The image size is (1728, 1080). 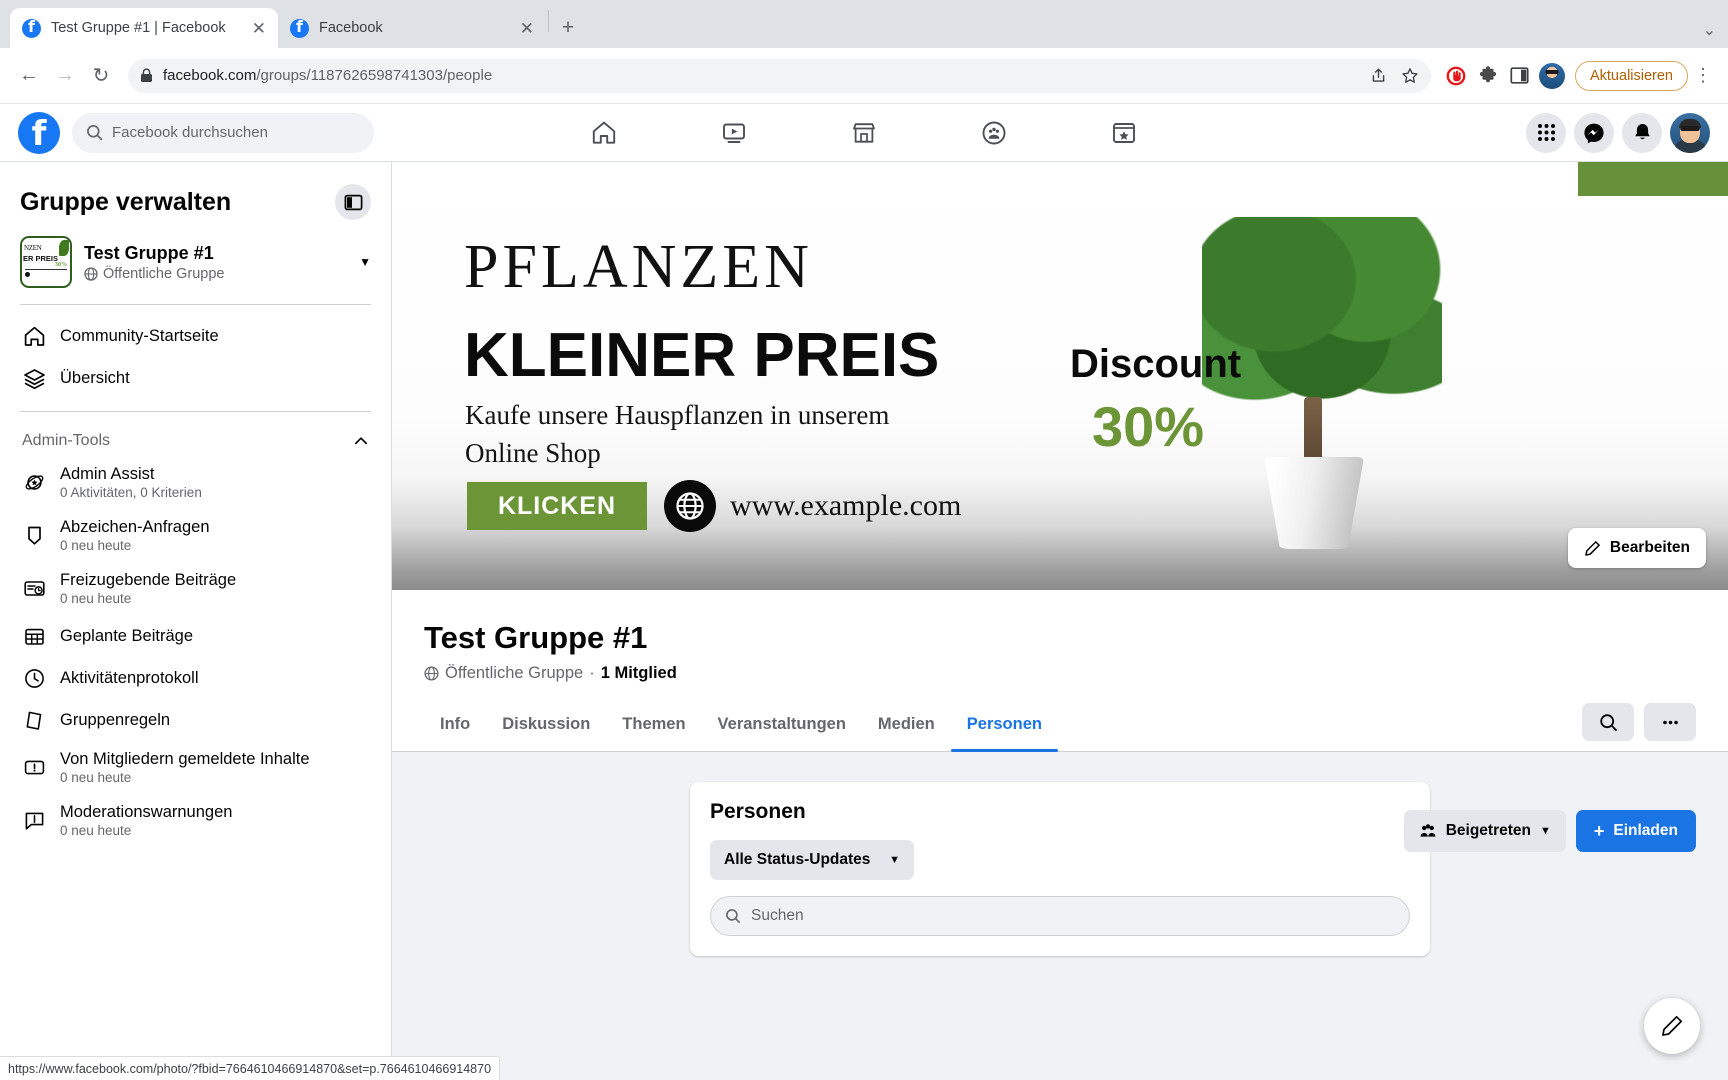 What do you see at coordinates (846, 505) in the screenshot?
I see `cover-website: www.example.com` at bounding box center [846, 505].